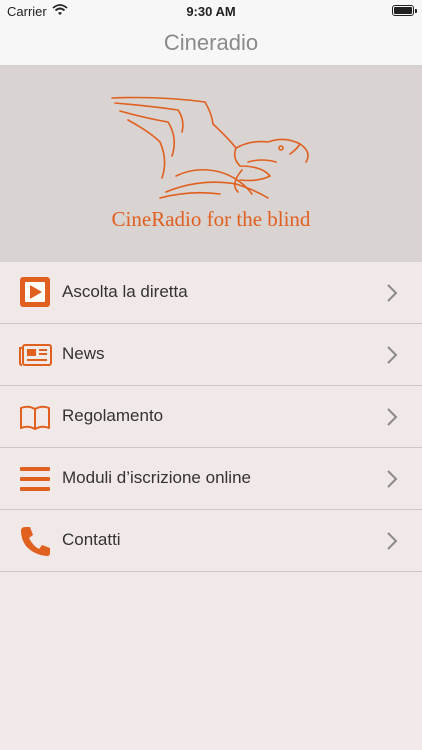 The height and width of the screenshot is (750, 422). I want to click on phone-icon, so click(36, 541).